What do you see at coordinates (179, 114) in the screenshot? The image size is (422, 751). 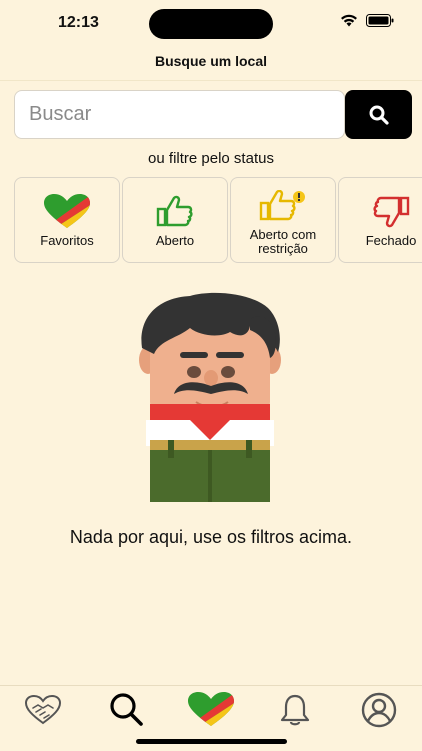 I see `search-input` at bounding box center [179, 114].